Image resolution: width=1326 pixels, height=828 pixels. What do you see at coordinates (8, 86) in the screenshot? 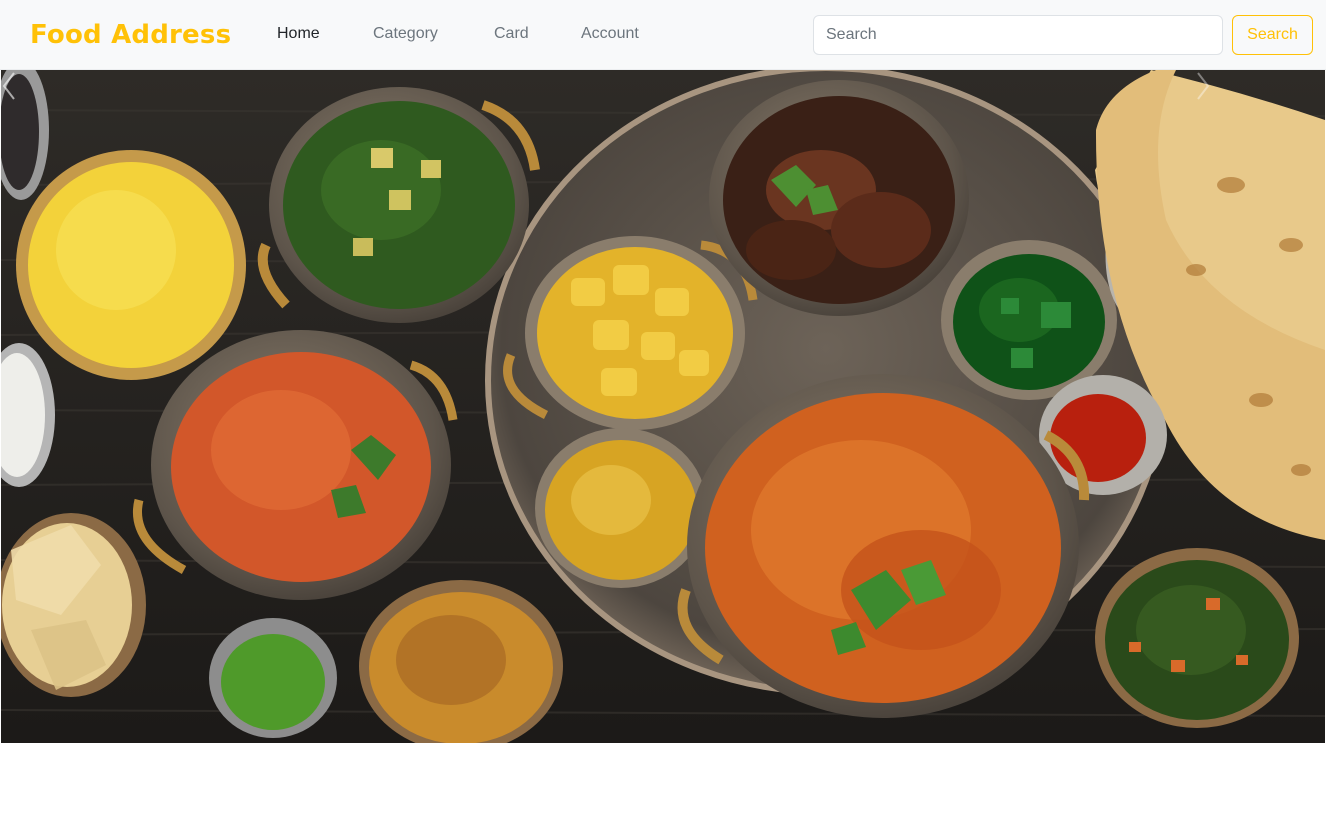
I see `chevron-left-icon` at bounding box center [8, 86].